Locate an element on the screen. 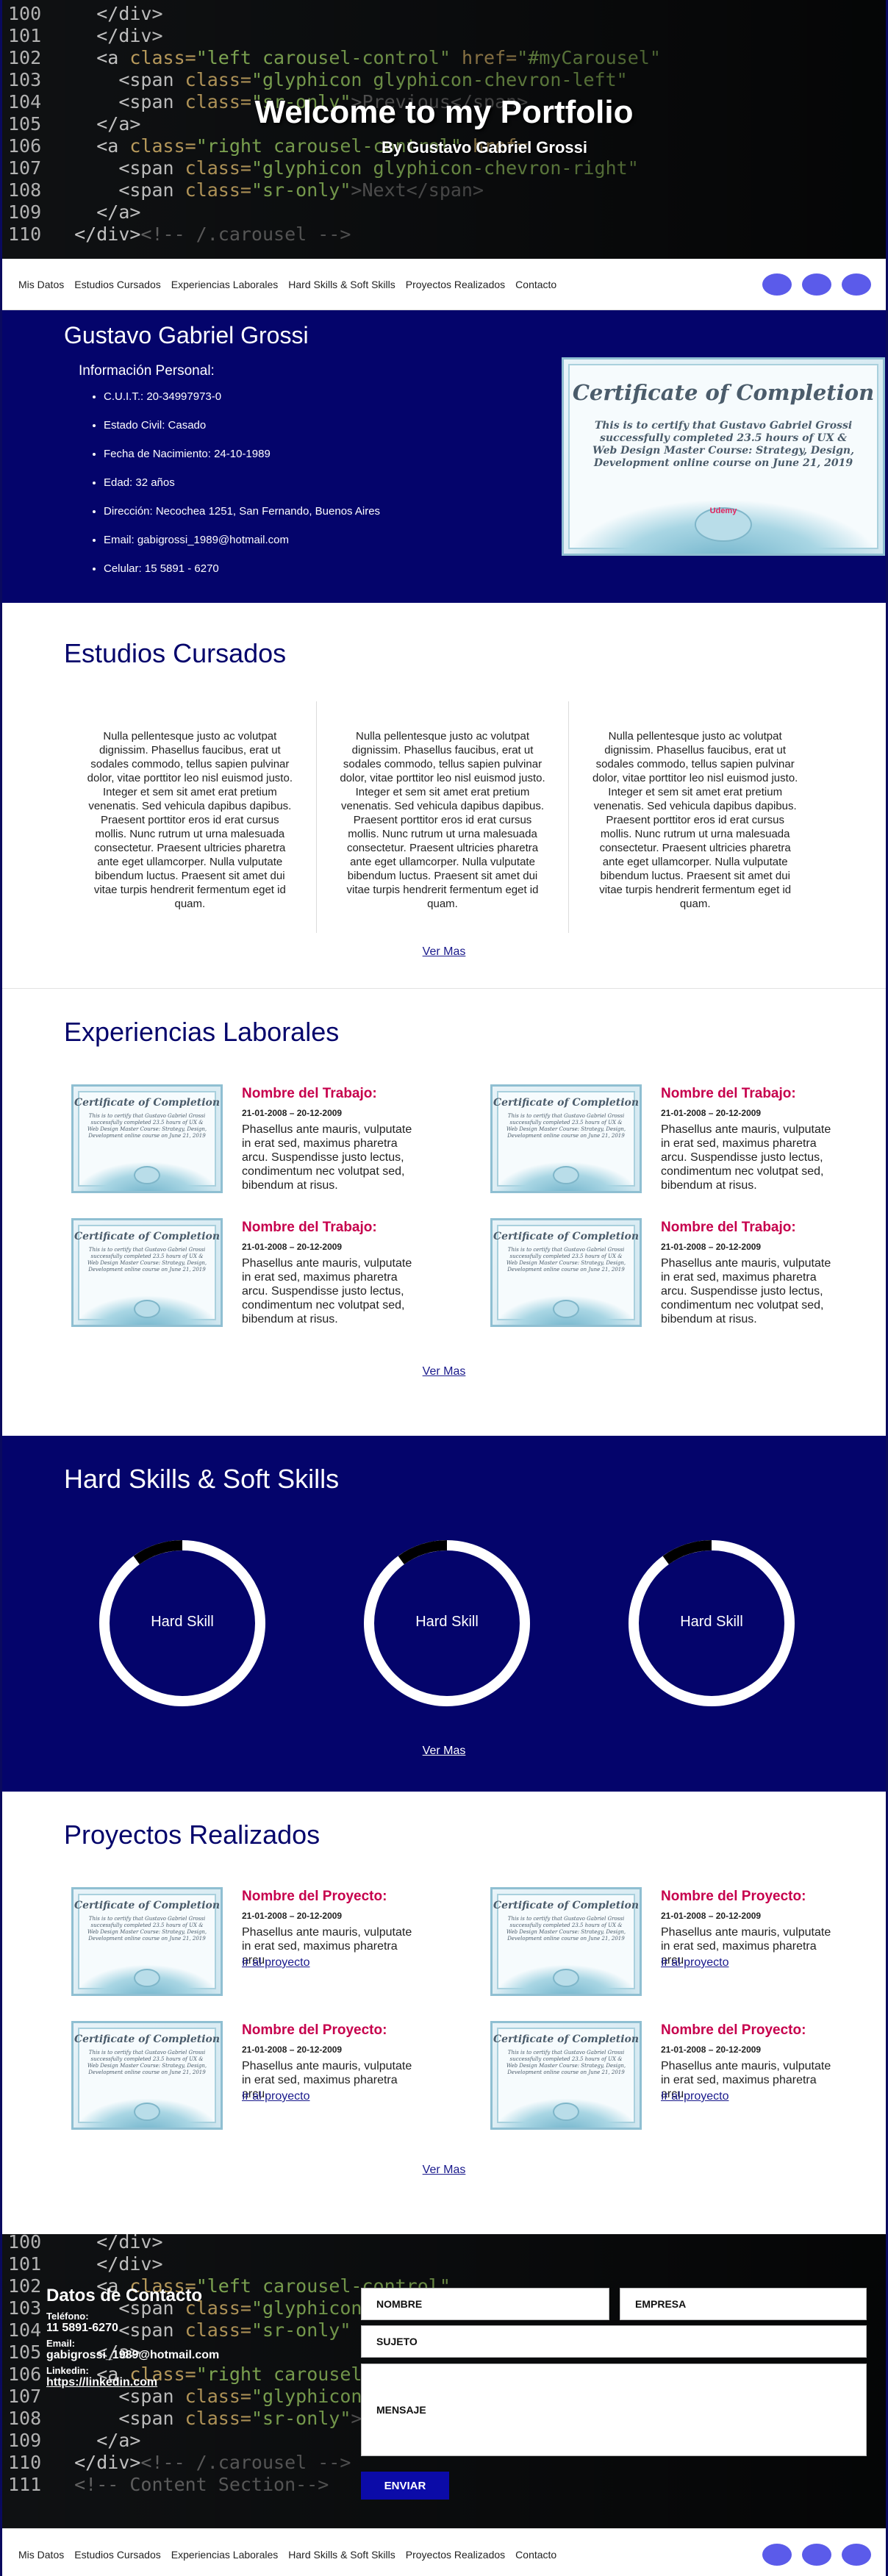 Image resolution: width=888 pixels, height=2576 pixels. certificate-title: Certificate of Completion is located at coordinates (723, 392).